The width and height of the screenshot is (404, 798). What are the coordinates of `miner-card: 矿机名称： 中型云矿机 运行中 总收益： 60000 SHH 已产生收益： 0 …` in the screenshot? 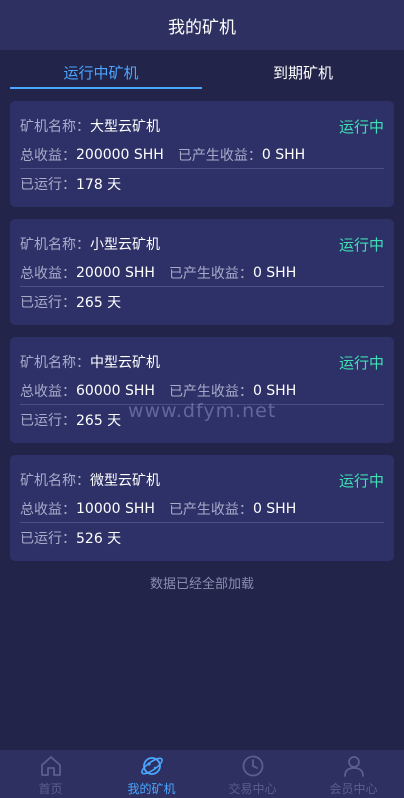 It's located at (202, 390).